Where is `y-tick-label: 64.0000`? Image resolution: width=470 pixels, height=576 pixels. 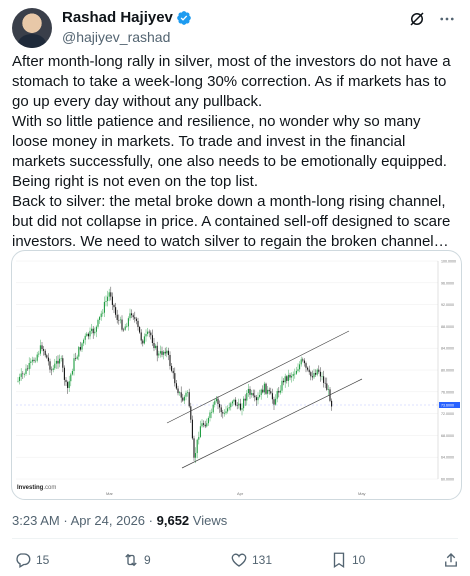
y-tick-label: 64.0000 is located at coordinates (447, 458).